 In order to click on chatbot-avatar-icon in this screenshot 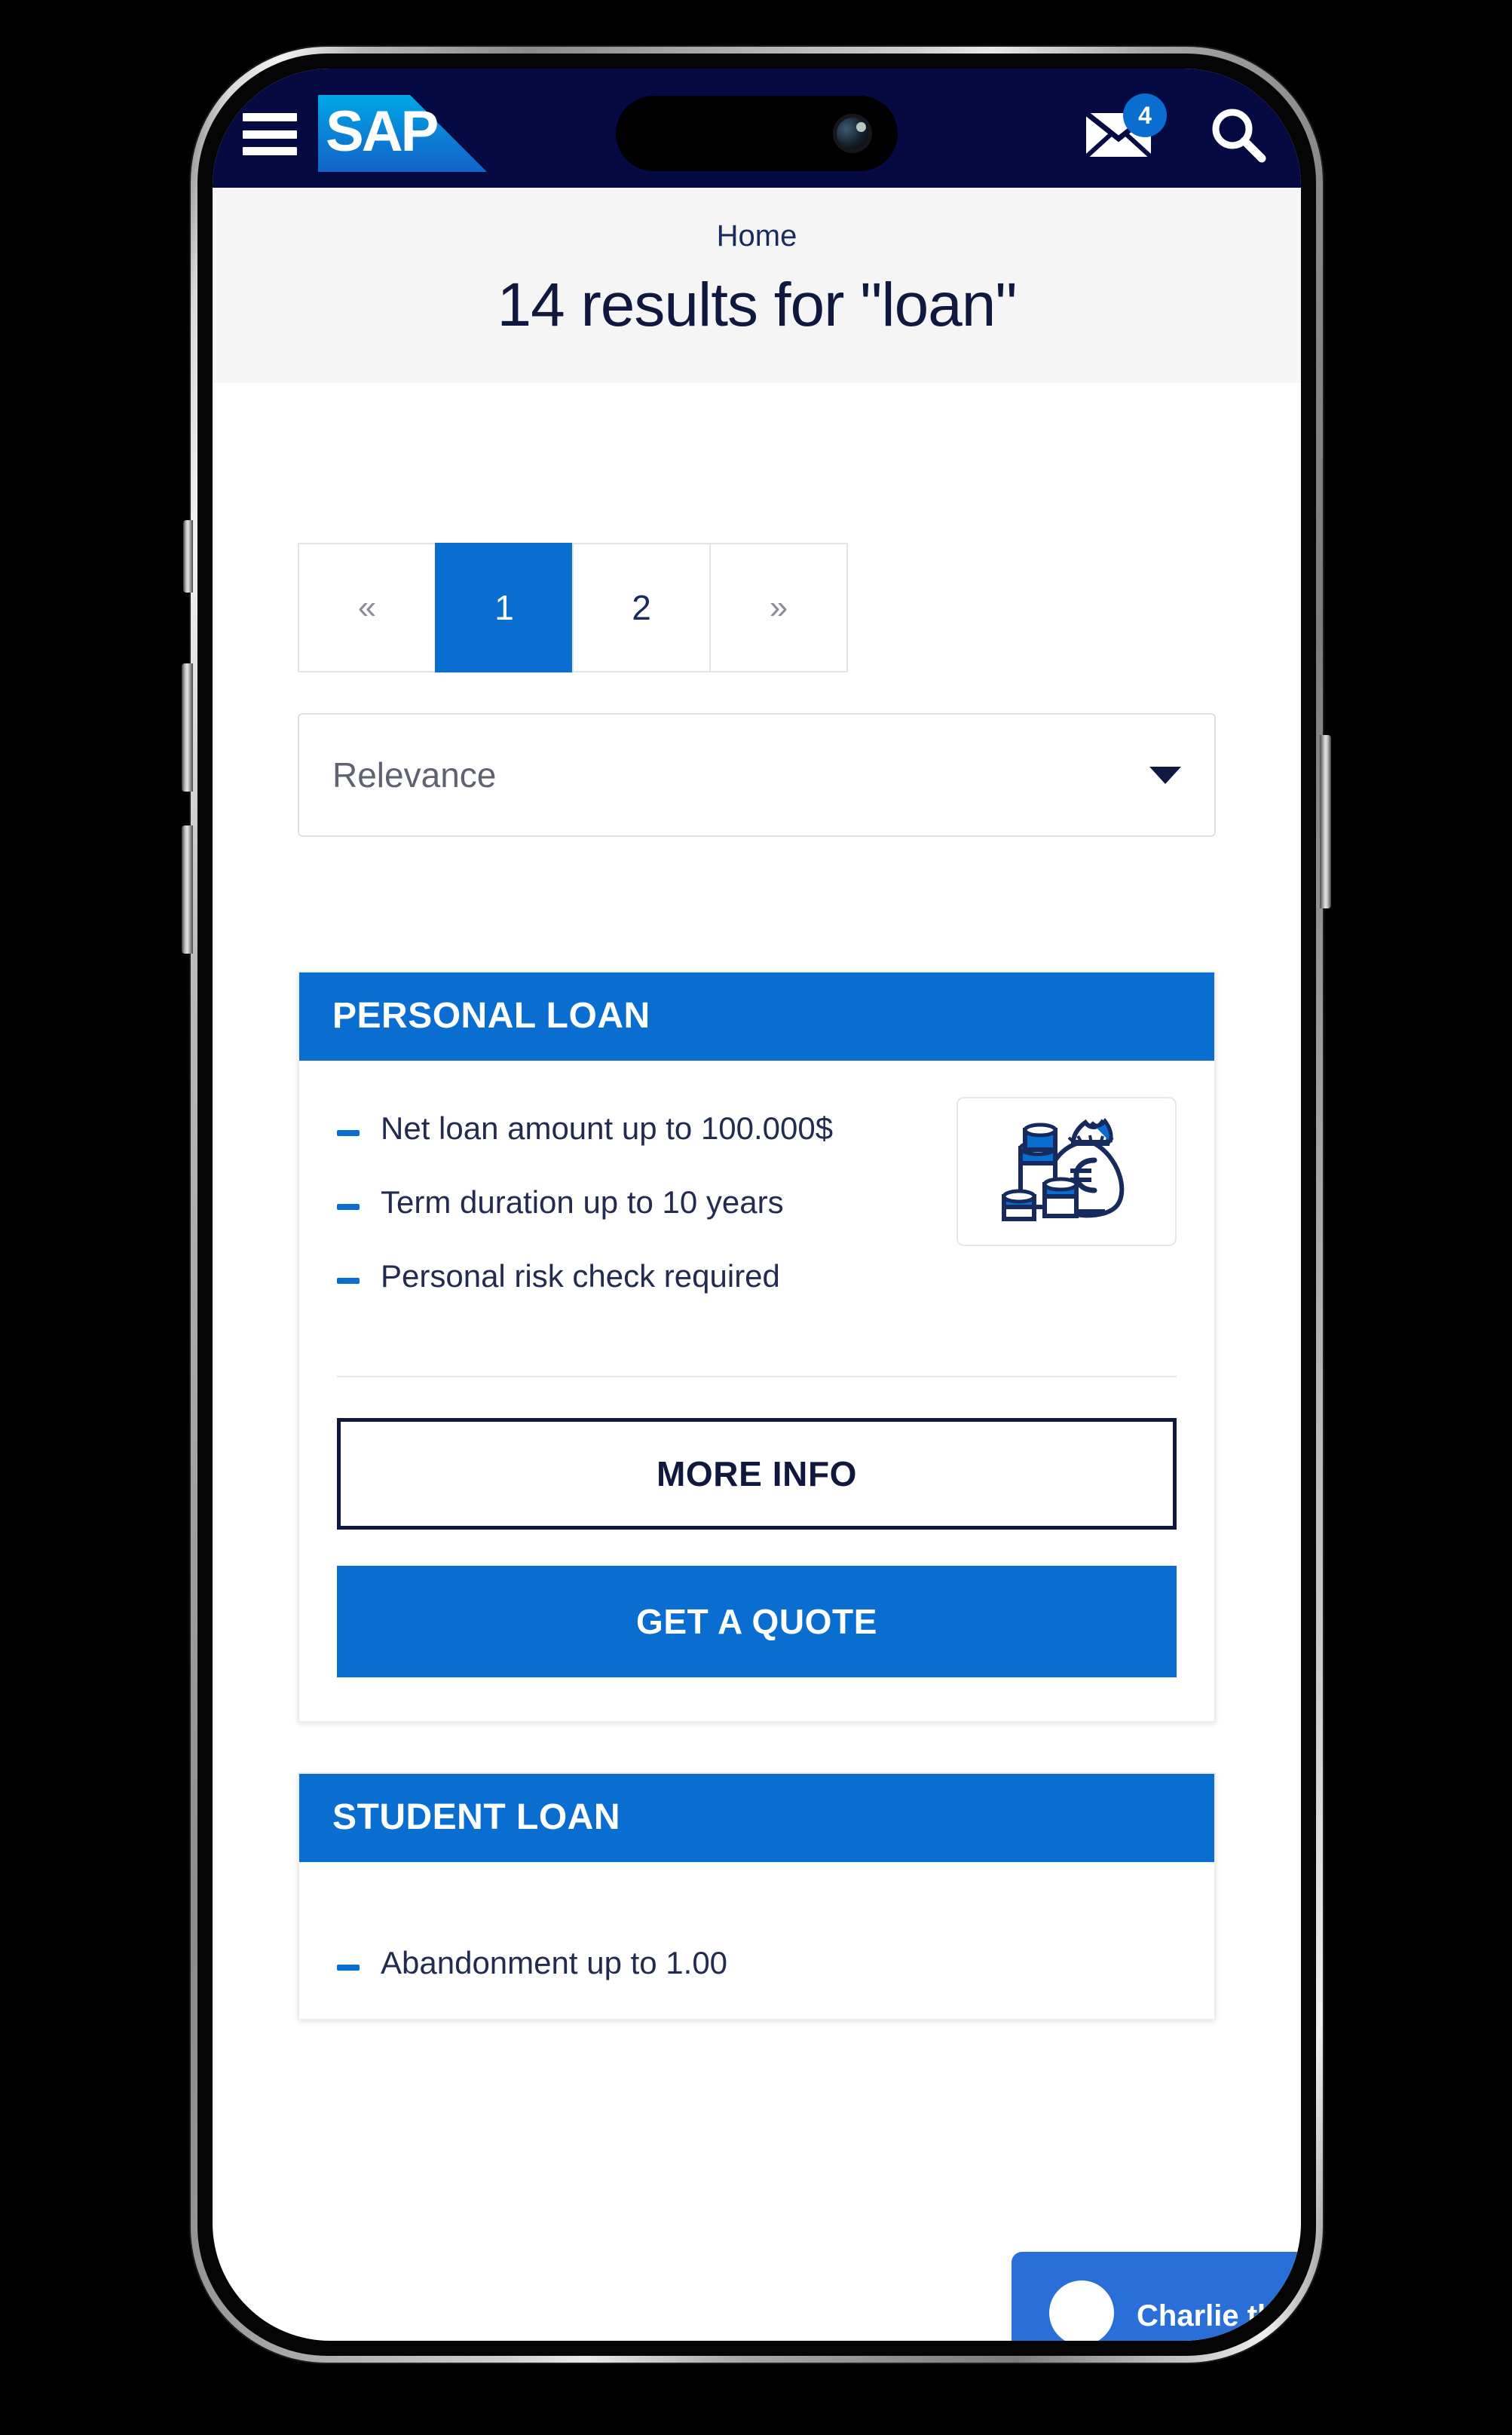, I will do `click(1081, 2311)`.